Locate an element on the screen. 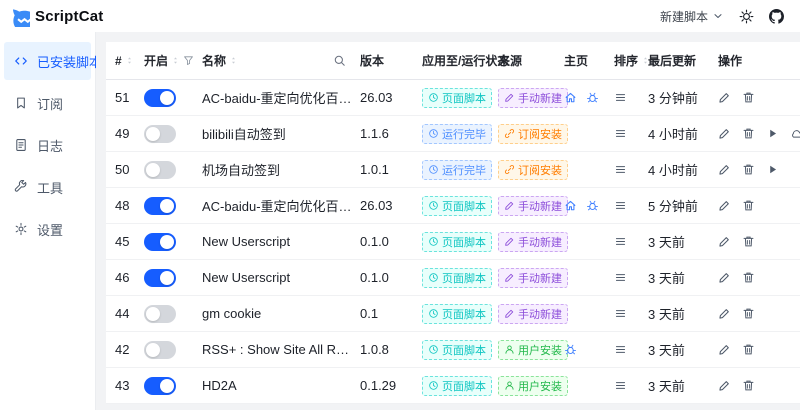 This screenshot has height=410, width=800. theme-sun-icon is located at coordinates (746, 16).